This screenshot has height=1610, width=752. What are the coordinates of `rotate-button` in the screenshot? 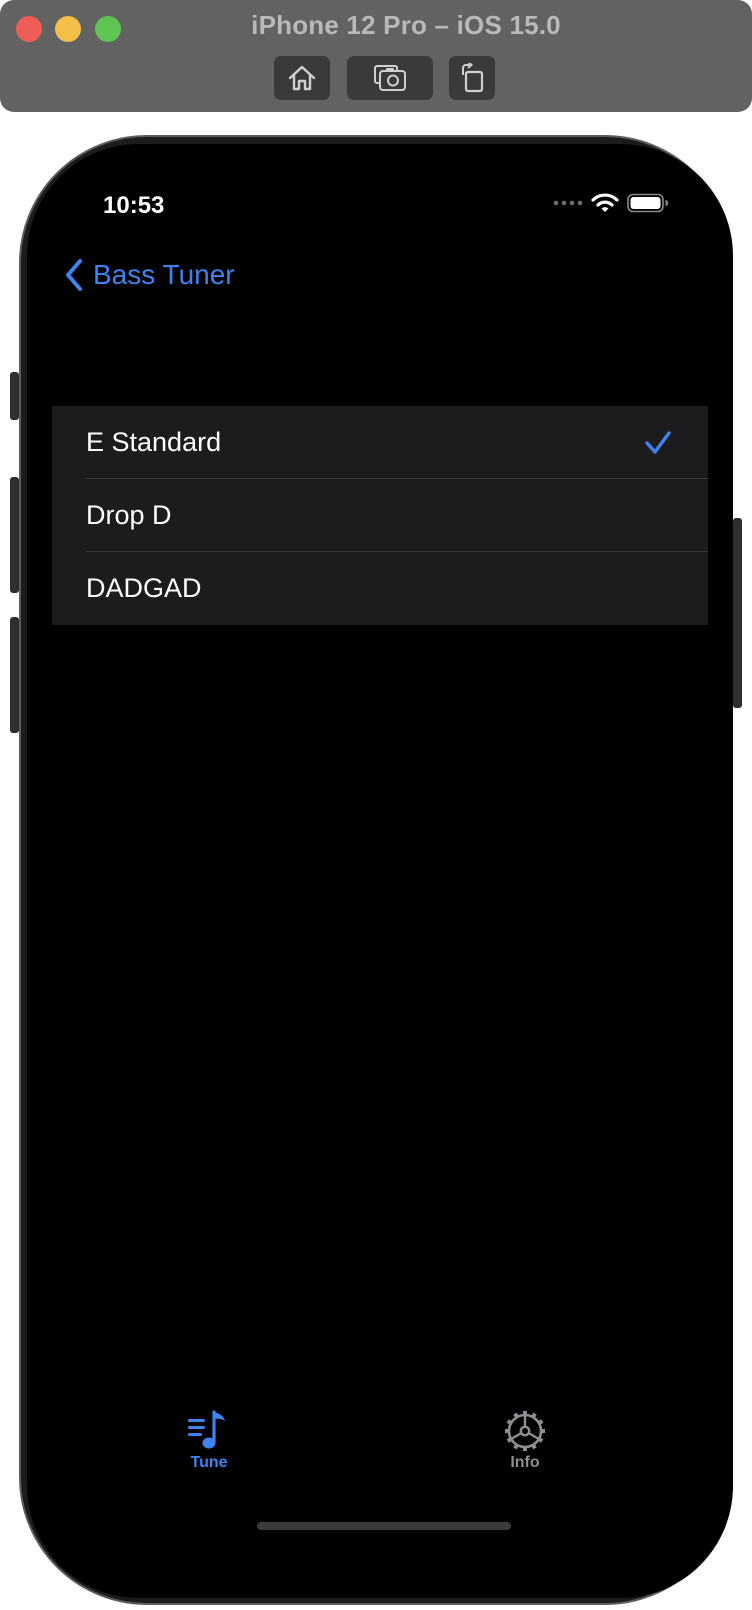 It's located at (472, 78).